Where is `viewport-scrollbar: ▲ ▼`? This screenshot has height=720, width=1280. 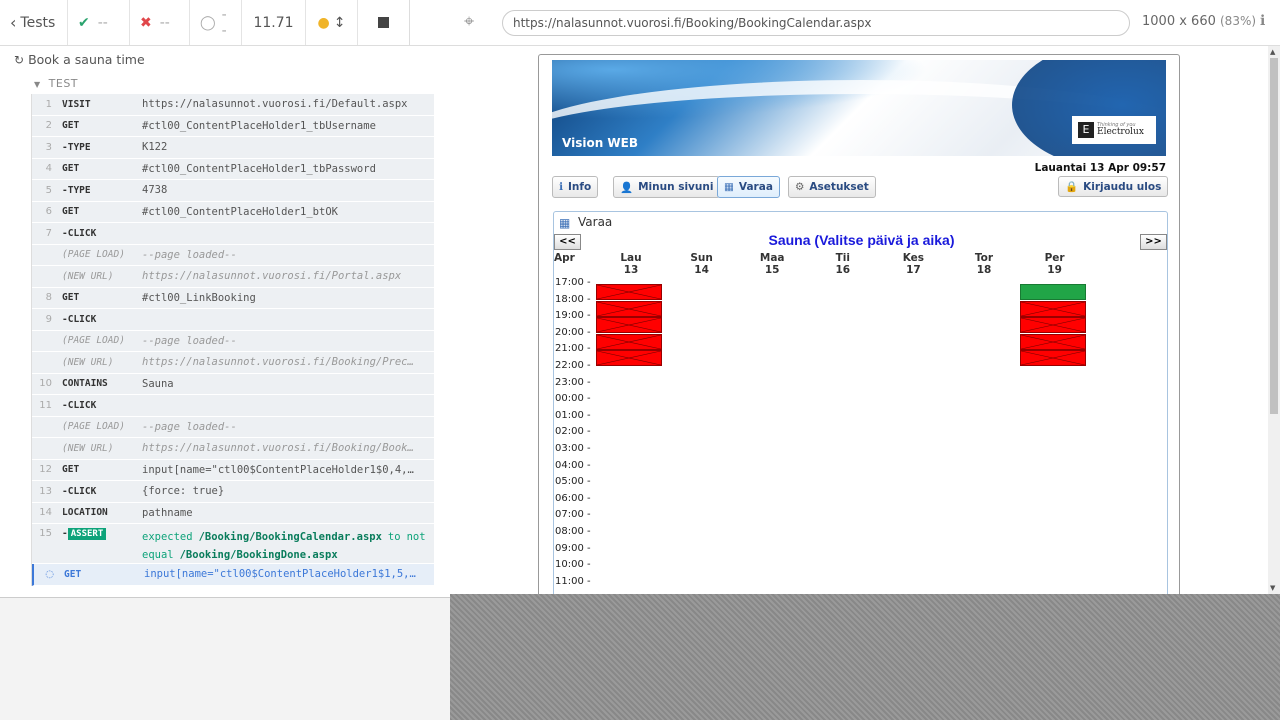
viewport-scrollbar: ▲ ▼ is located at coordinates (1274, 320).